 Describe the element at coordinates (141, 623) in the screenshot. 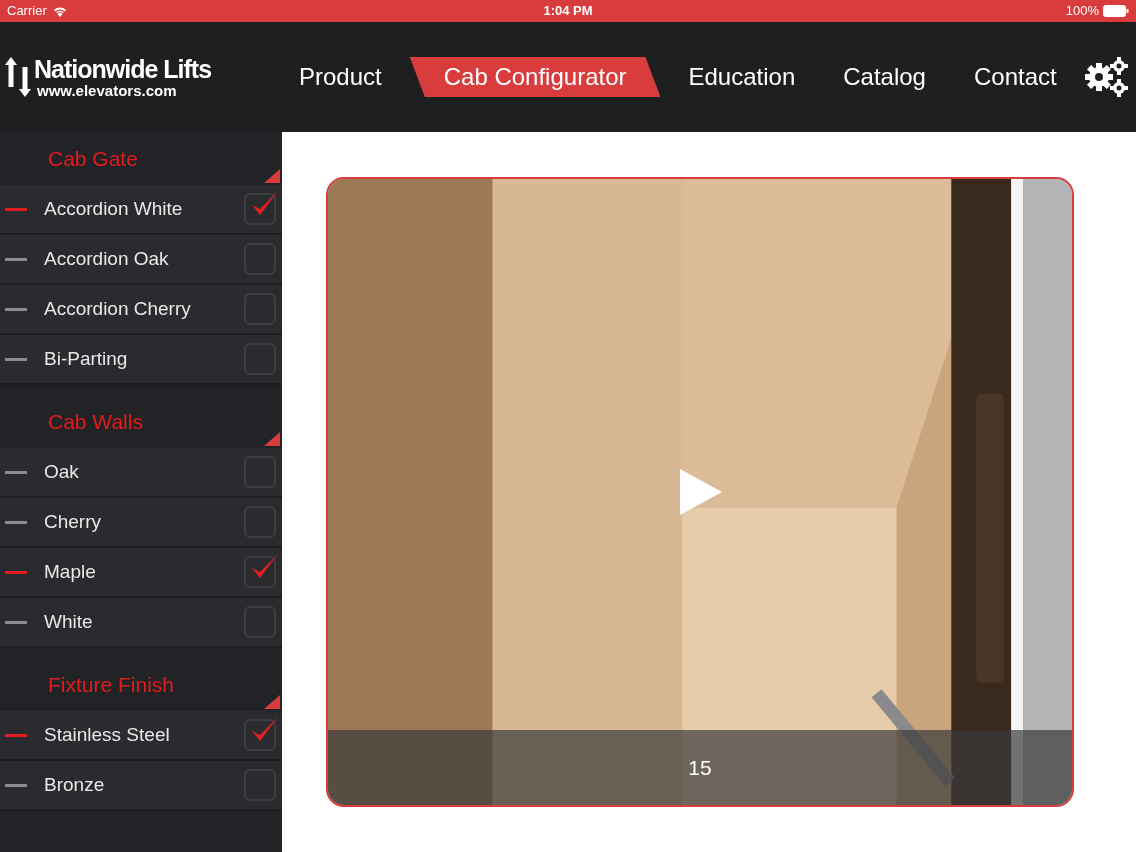

I see `option-row: White` at that location.